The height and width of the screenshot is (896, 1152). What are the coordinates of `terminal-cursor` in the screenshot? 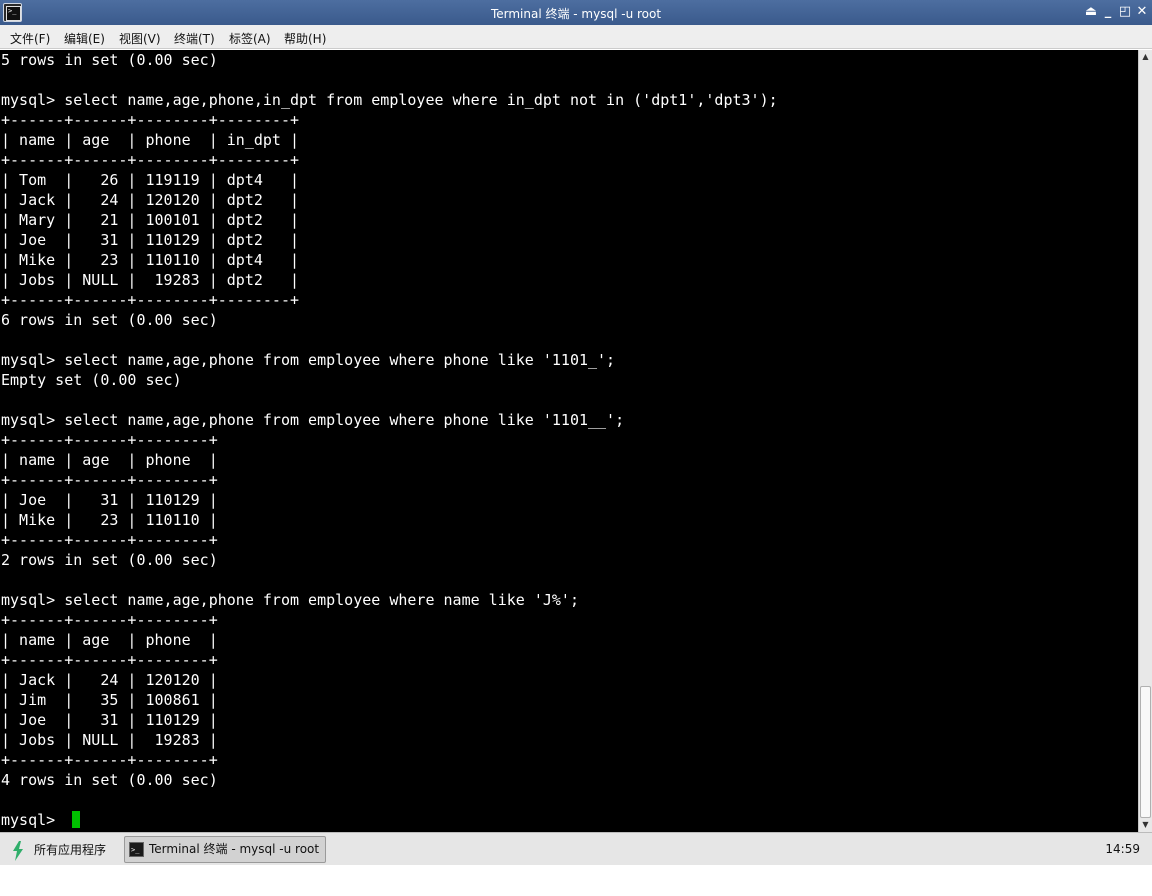 It's located at (76, 819).